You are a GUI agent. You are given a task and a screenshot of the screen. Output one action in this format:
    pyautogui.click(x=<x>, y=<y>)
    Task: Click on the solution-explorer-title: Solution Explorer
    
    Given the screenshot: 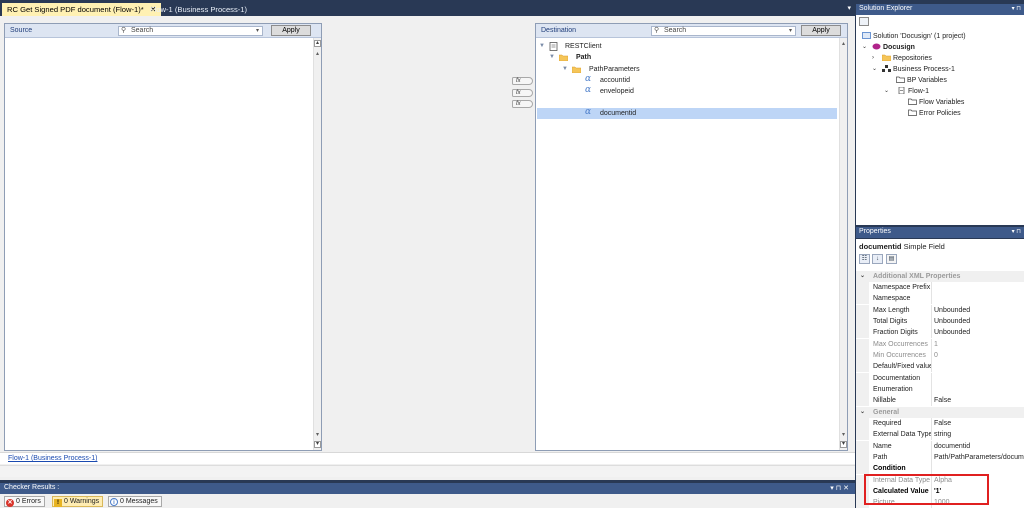 What is the action you would take?
    pyautogui.click(x=886, y=8)
    